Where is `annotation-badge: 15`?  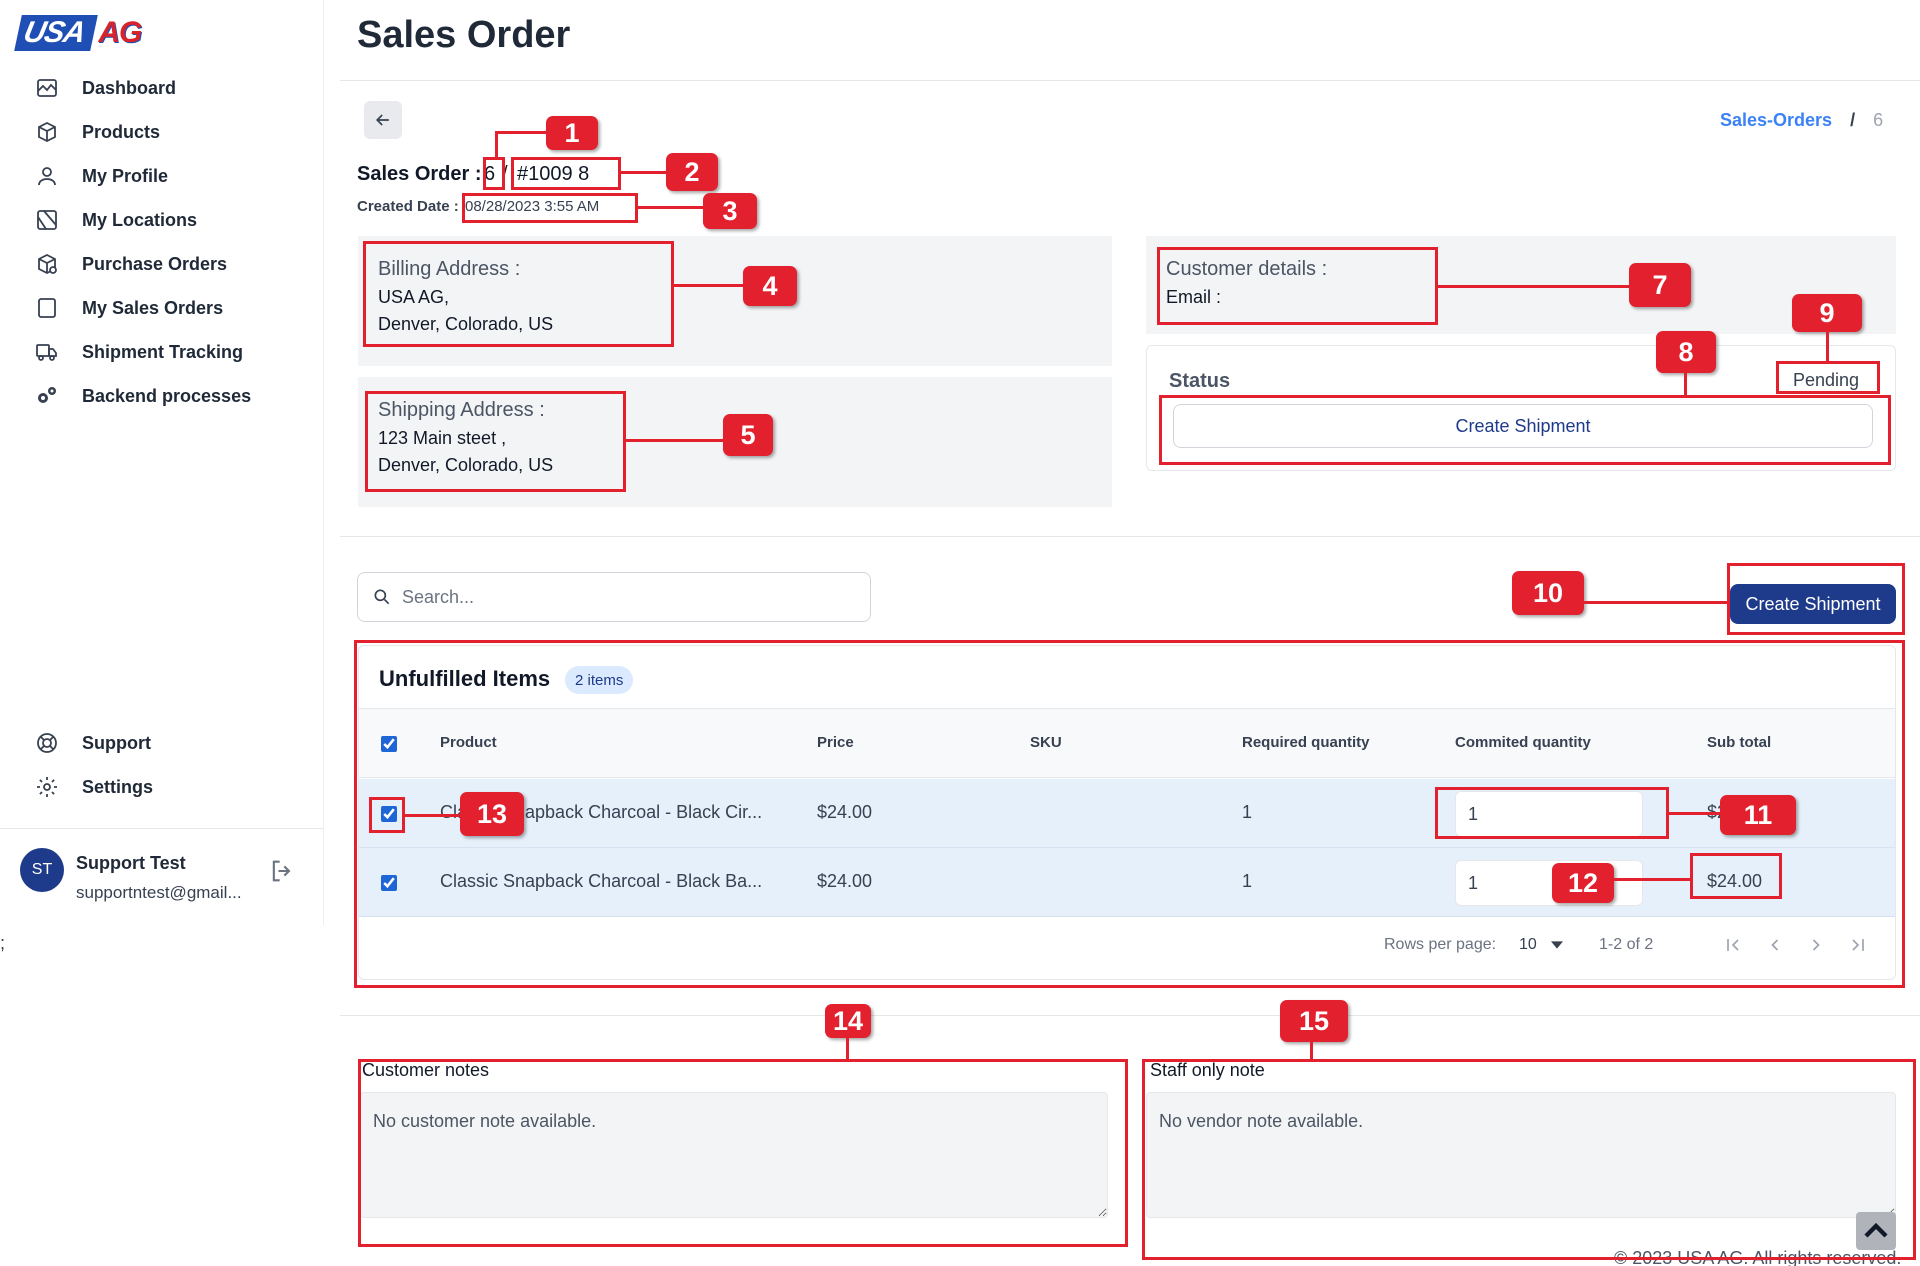 annotation-badge: 15 is located at coordinates (1314, 1021).